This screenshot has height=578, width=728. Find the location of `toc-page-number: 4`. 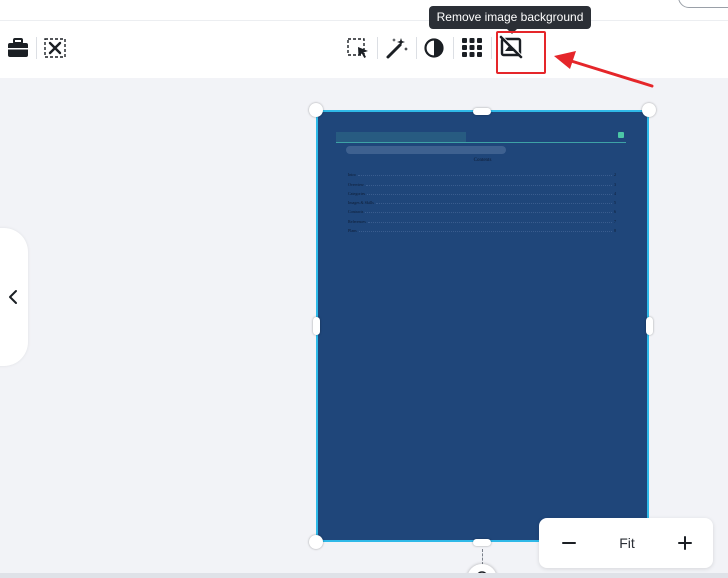

toc-page-number: 4 is located at coordinates (615, 193).